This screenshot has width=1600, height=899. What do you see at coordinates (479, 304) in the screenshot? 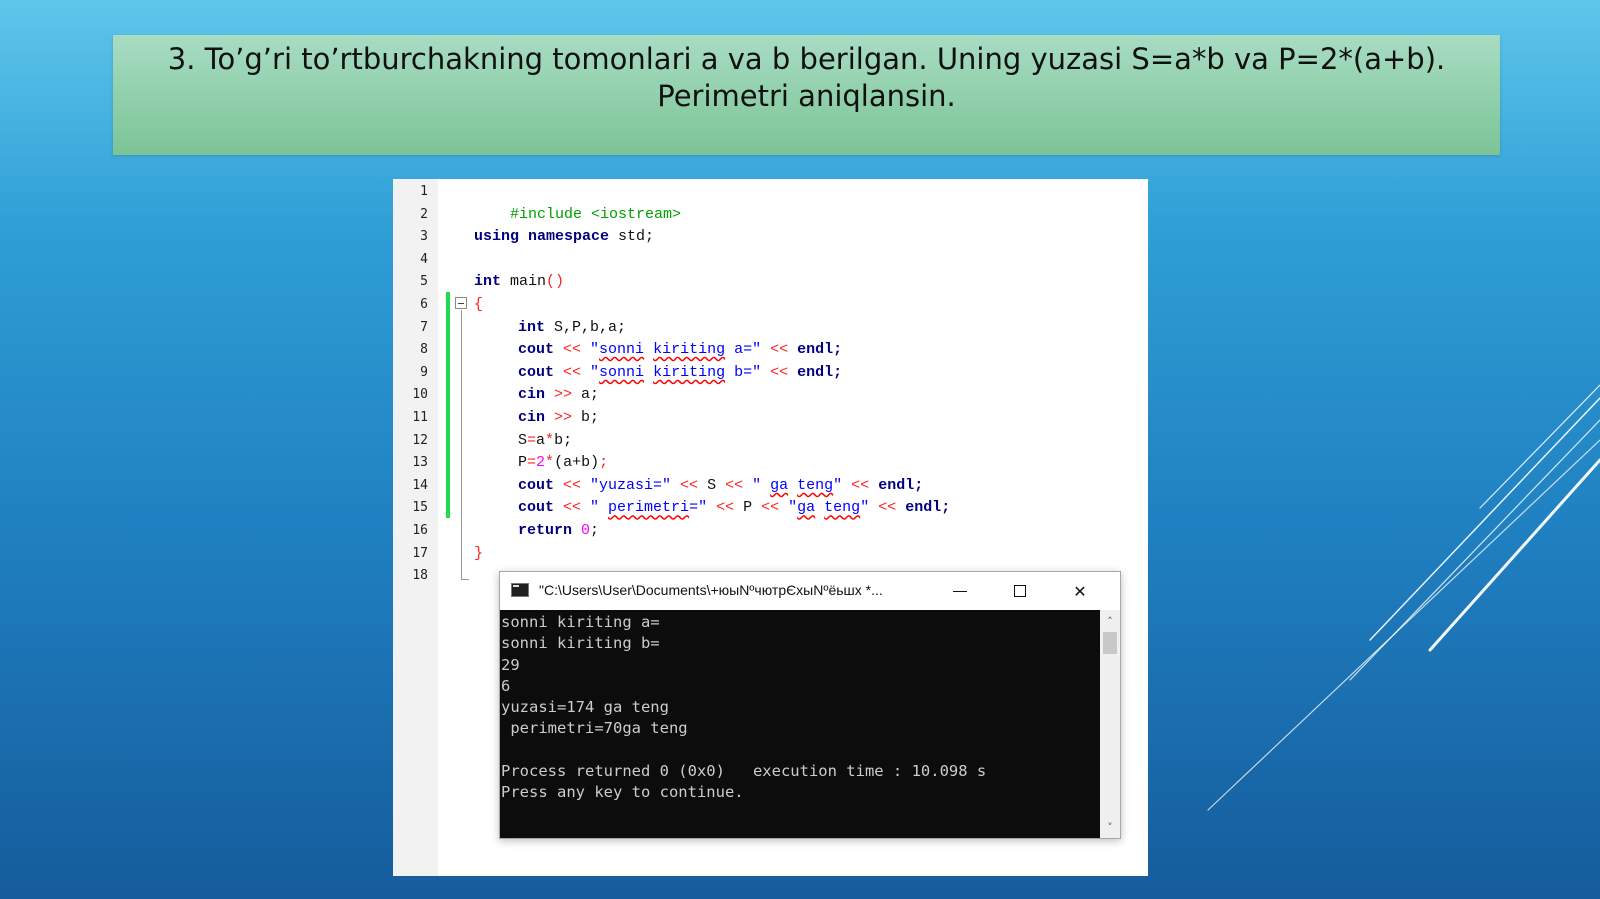
I see `brace: {` at bounding box center [479, 304].